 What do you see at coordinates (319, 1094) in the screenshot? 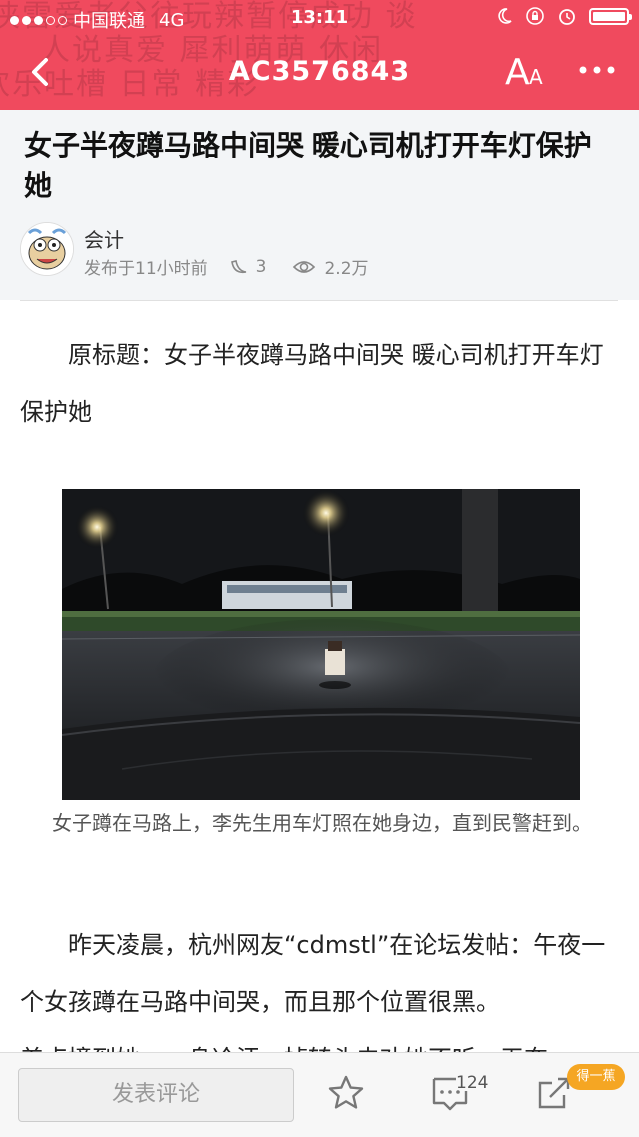
I see `bottom-toolbar: 发表评论 124 得一蕉` at bounding box center [319, 1094].